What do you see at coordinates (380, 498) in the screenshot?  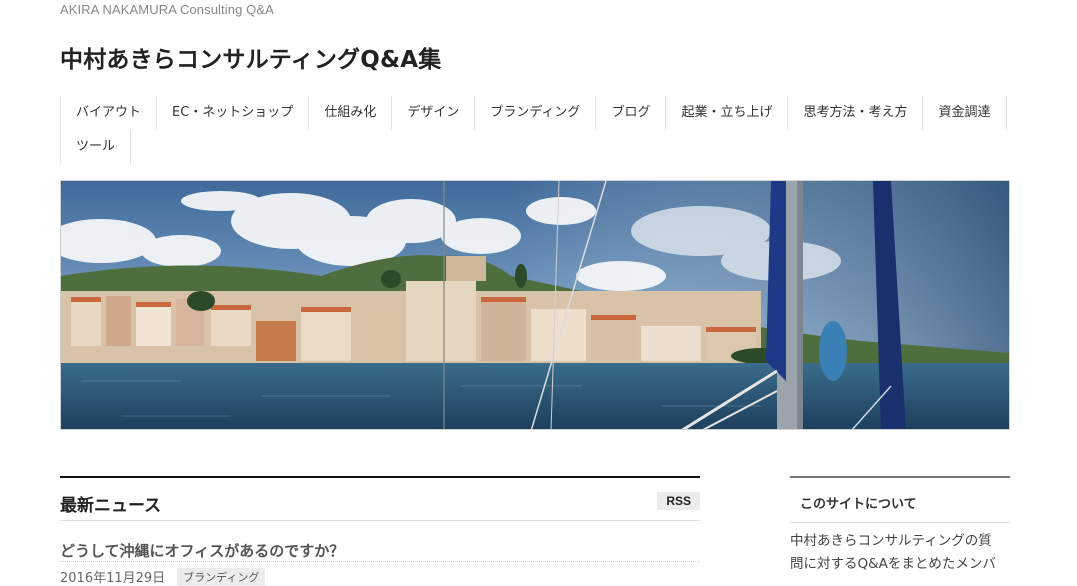 I see `latest-news-header: 最新ニュース RSS` at bounding box center [380, 498].